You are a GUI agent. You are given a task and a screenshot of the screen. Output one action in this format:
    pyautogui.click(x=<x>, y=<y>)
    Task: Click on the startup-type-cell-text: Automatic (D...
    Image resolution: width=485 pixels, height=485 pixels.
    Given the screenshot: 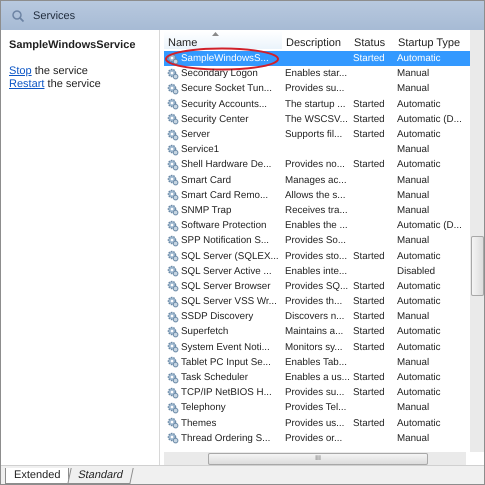 What is the action you would take?
    pyautogui.click(x=429, y=119)
    